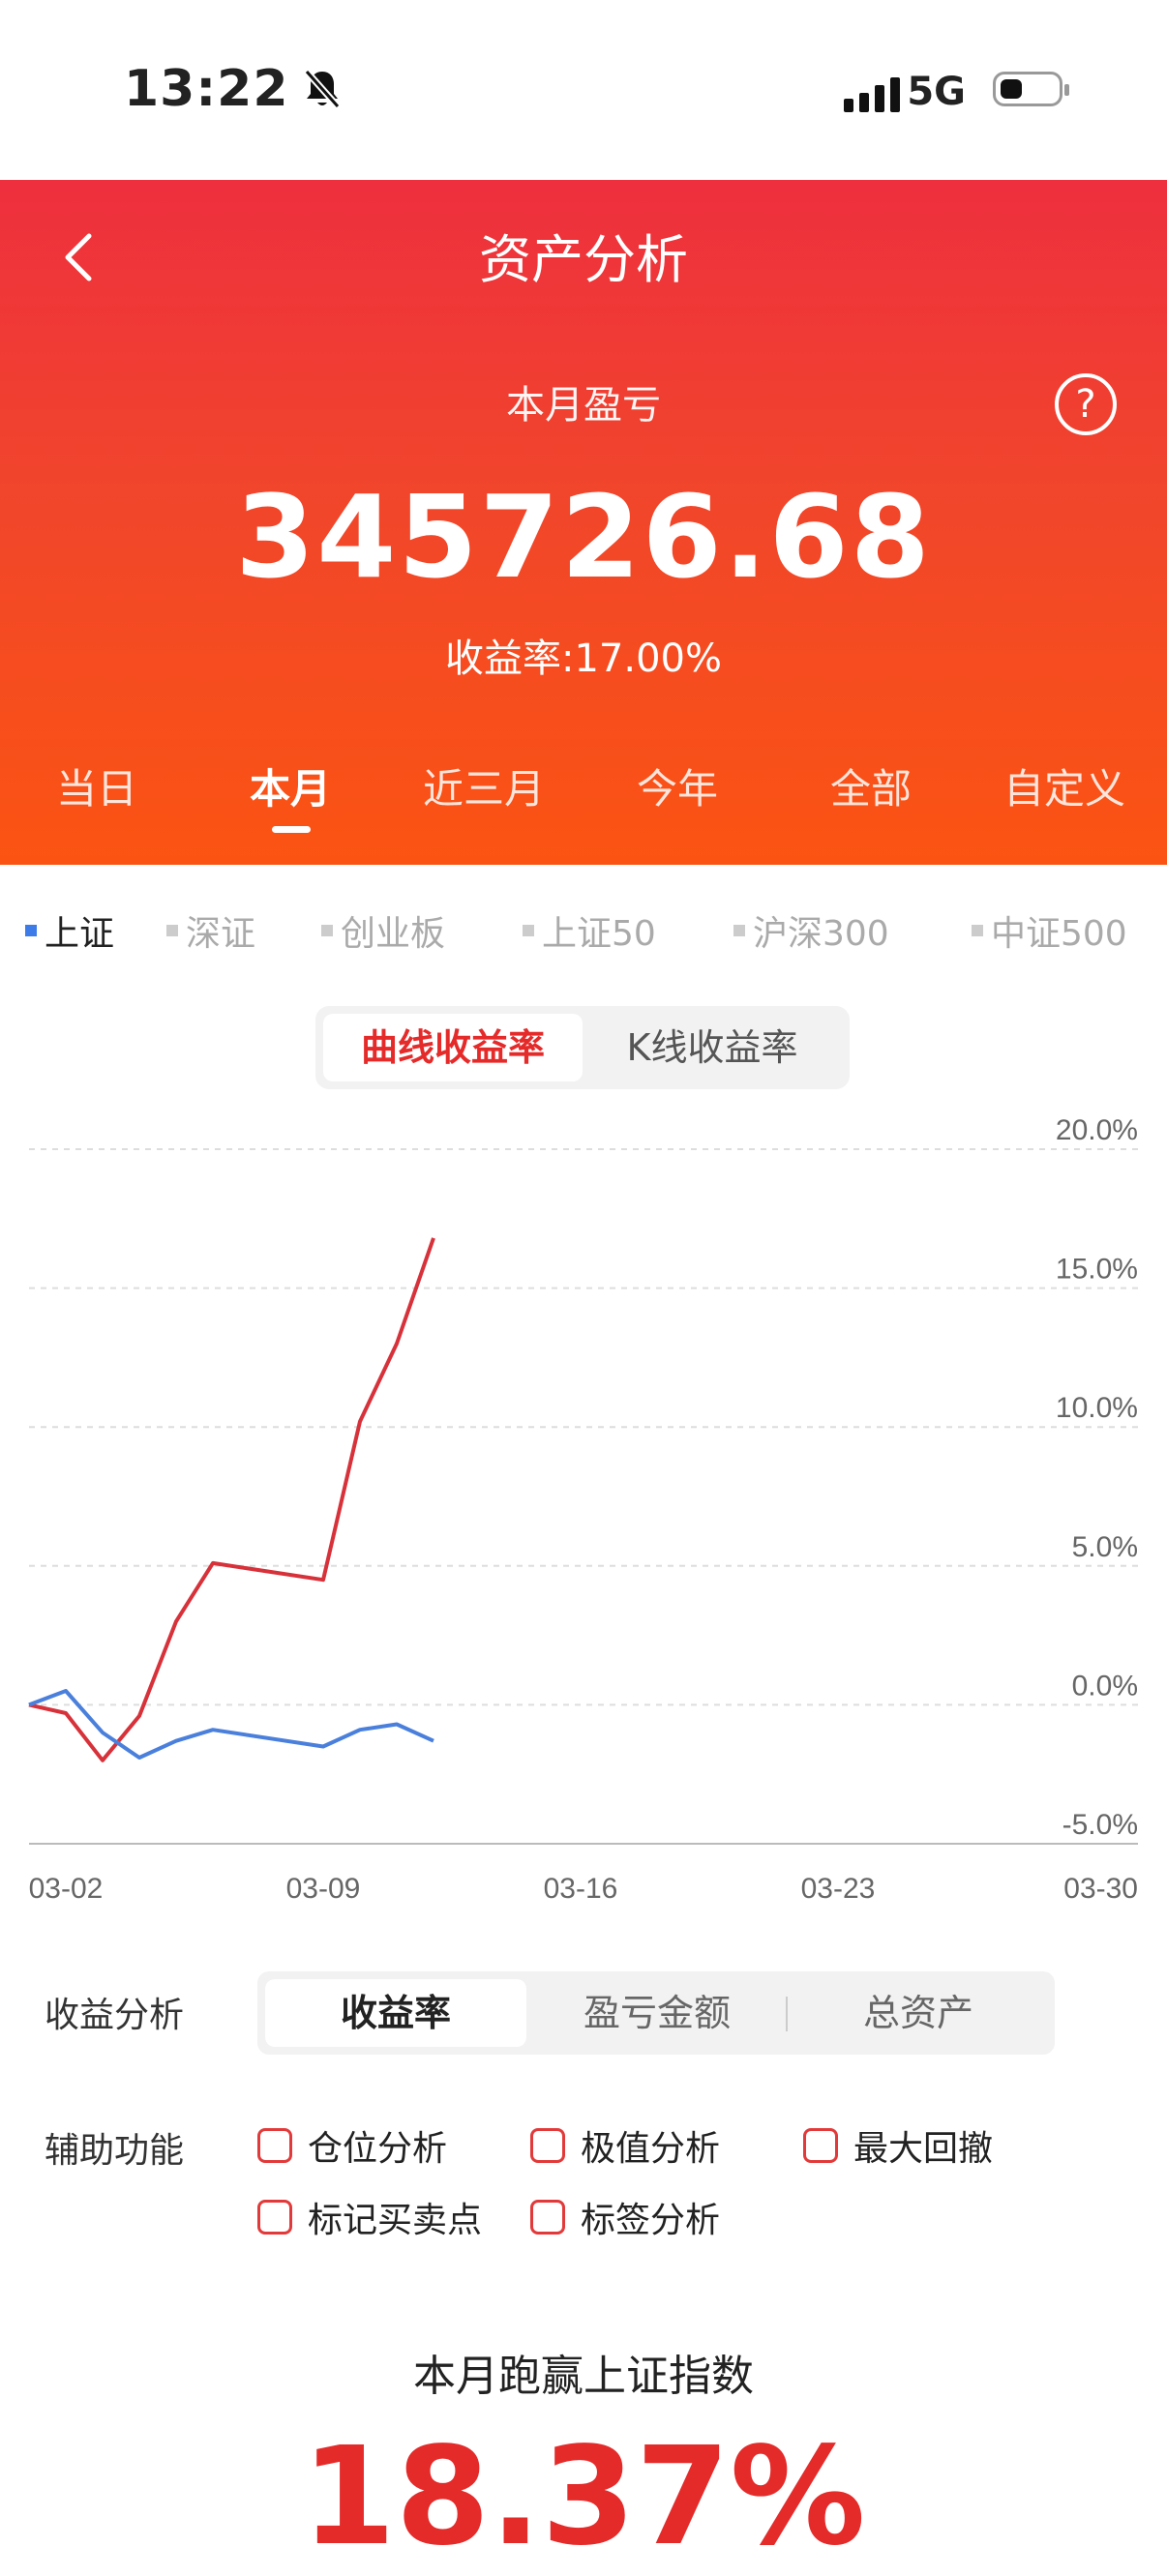  I want to click on analysis-label: 收益分析, so click(115, 2015).